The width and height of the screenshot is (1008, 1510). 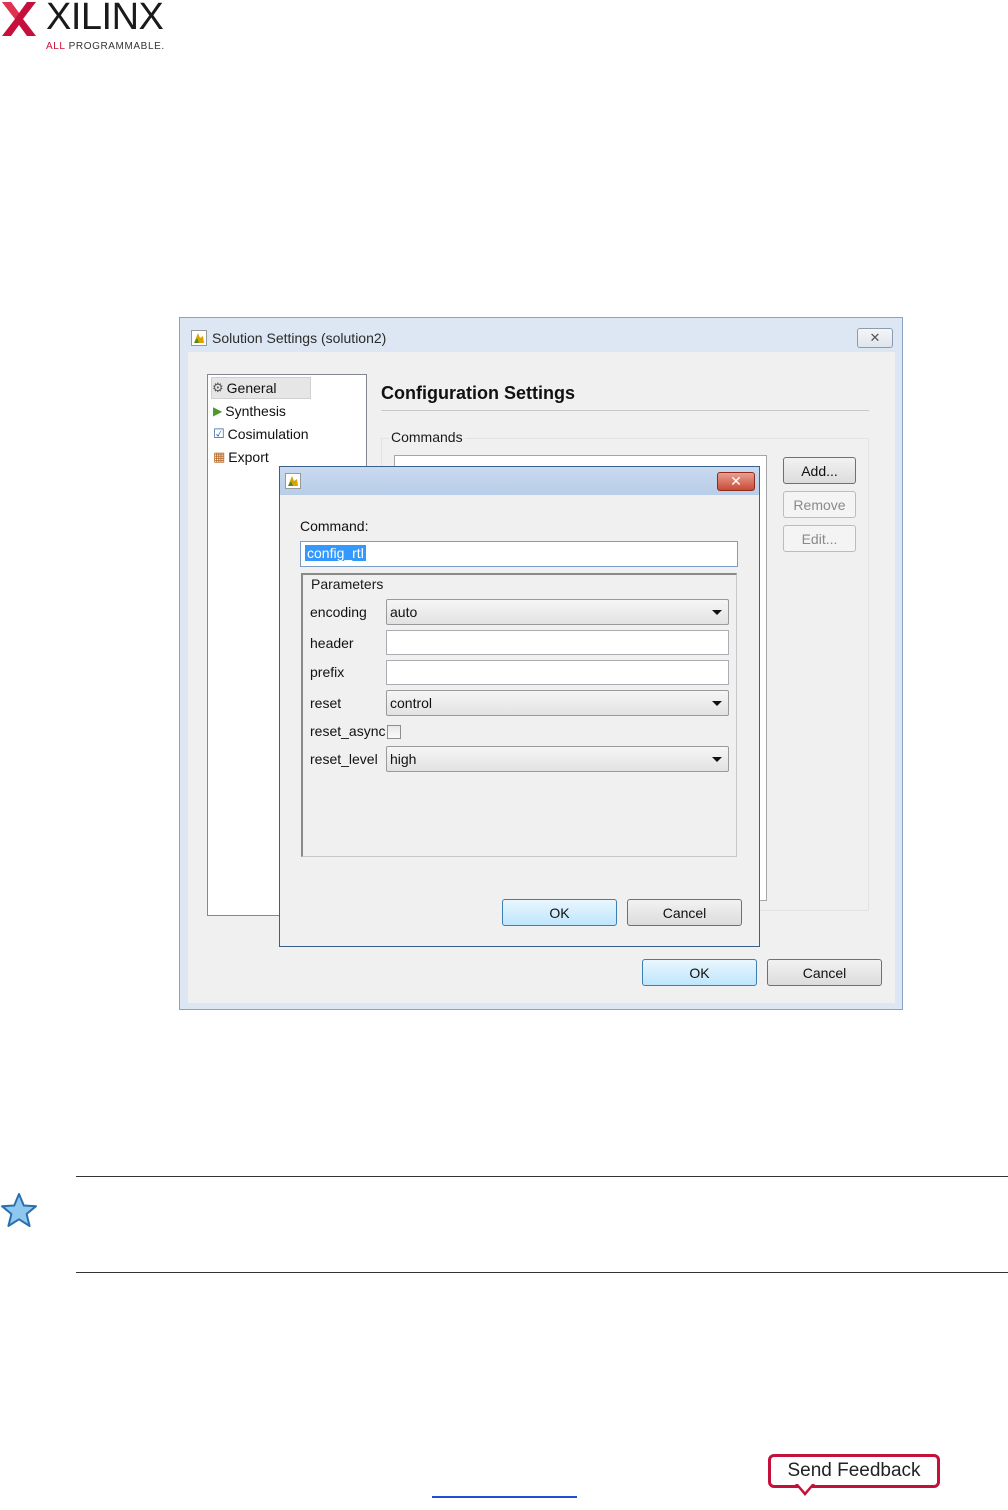 What do you see at coordinates (805, 1488) in the screenshot?
I see `feedback-tail-fill` at bounding box center [805, 1488].